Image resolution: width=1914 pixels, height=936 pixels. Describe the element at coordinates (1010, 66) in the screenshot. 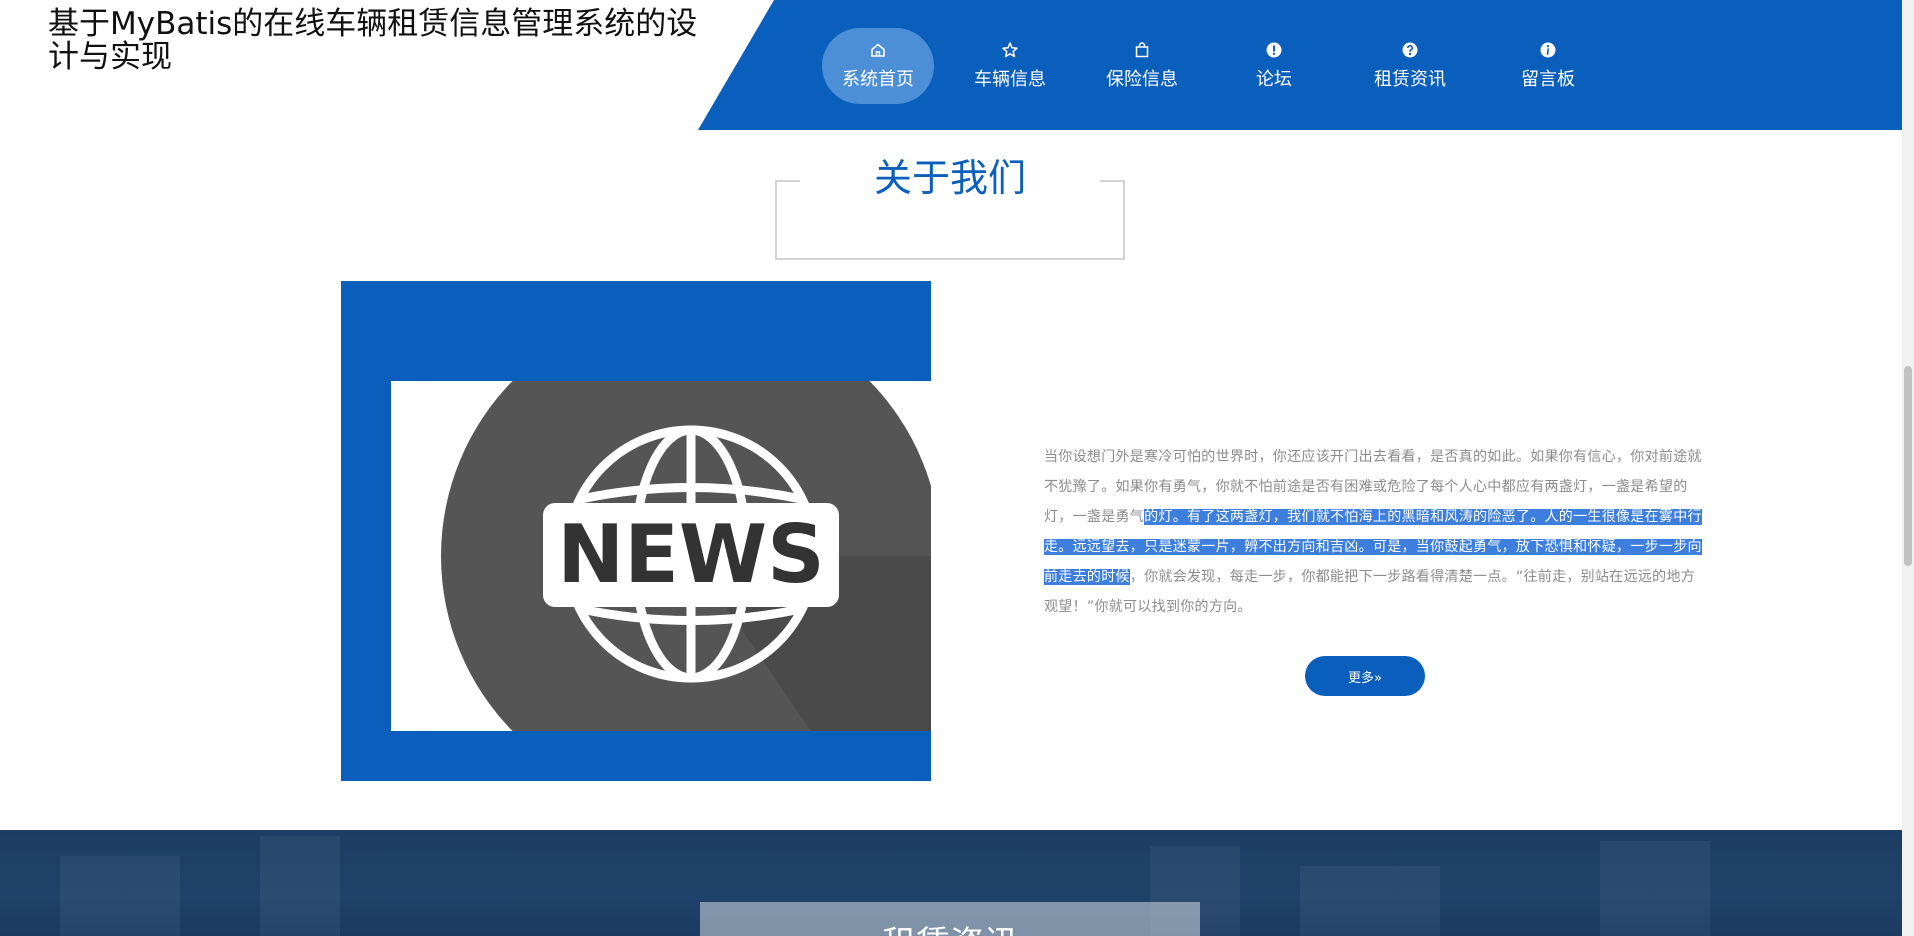

I see `nav-item-vehicles: 车辆信息` at that location.